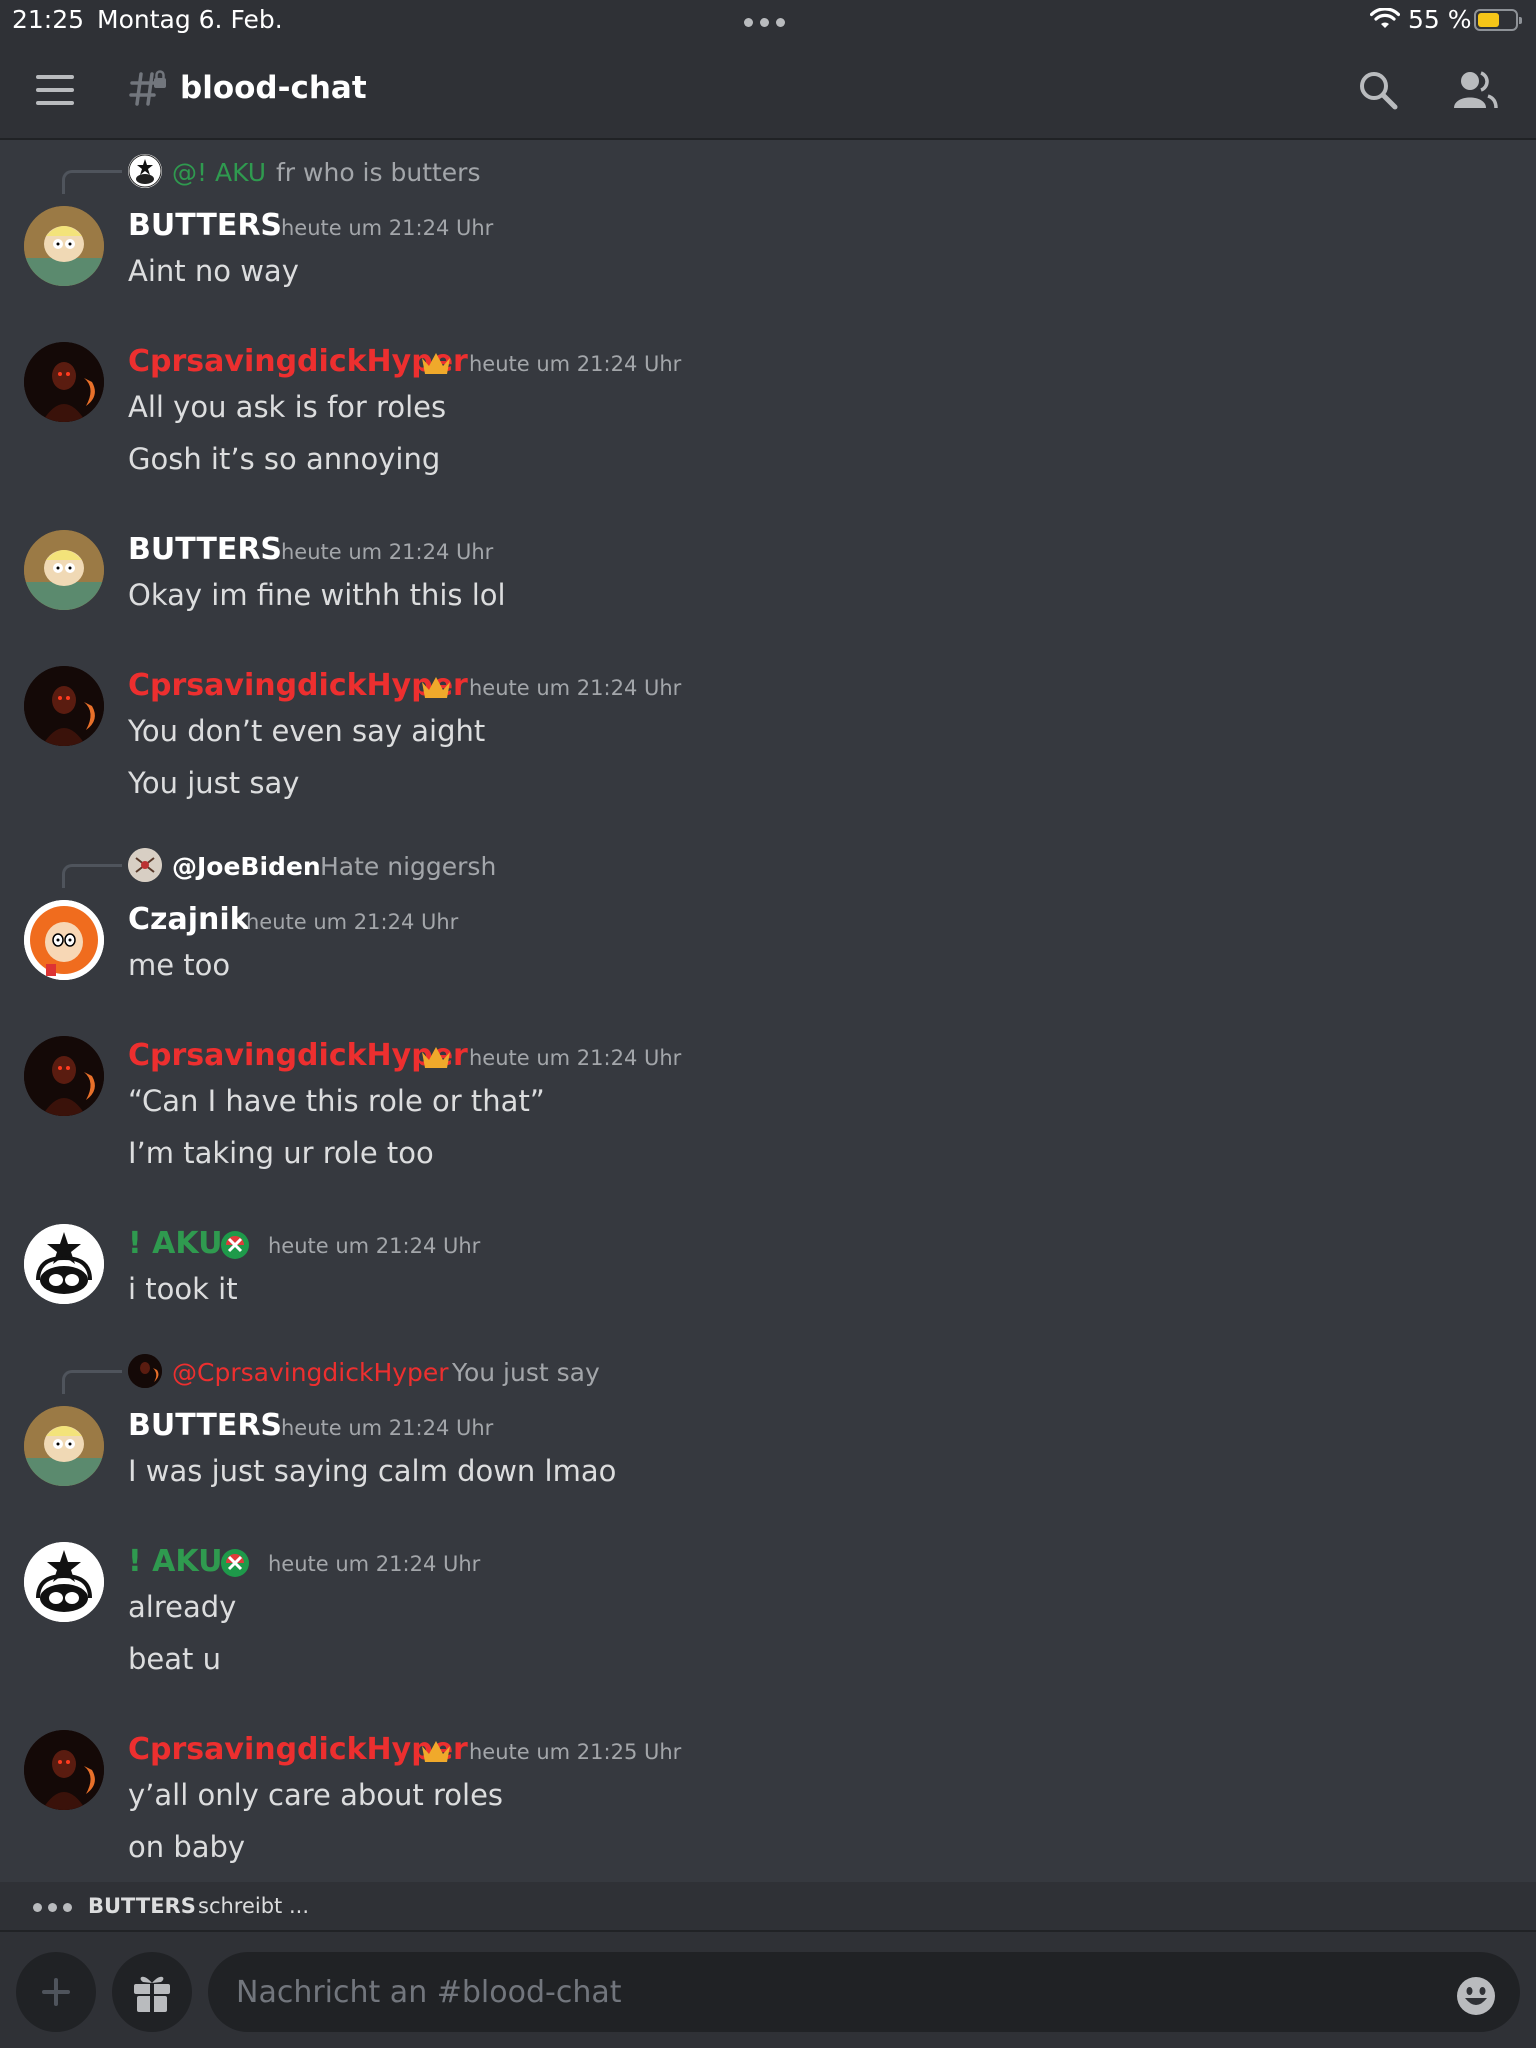 The width and height of the screenshot is (1536, 2048). I want to click on message-text: Okay im fine withh this lol, so click(317, 595).